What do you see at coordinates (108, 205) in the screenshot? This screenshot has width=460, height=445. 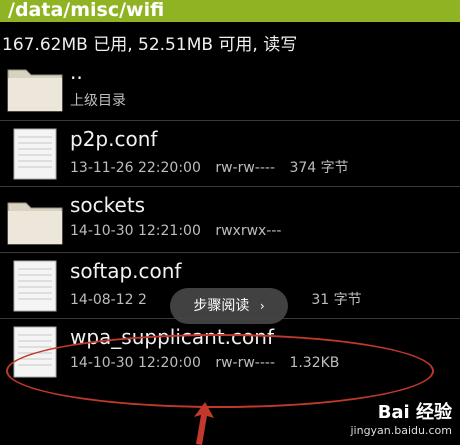 I see `file-name: sockets` at bounding box center [108, 205].